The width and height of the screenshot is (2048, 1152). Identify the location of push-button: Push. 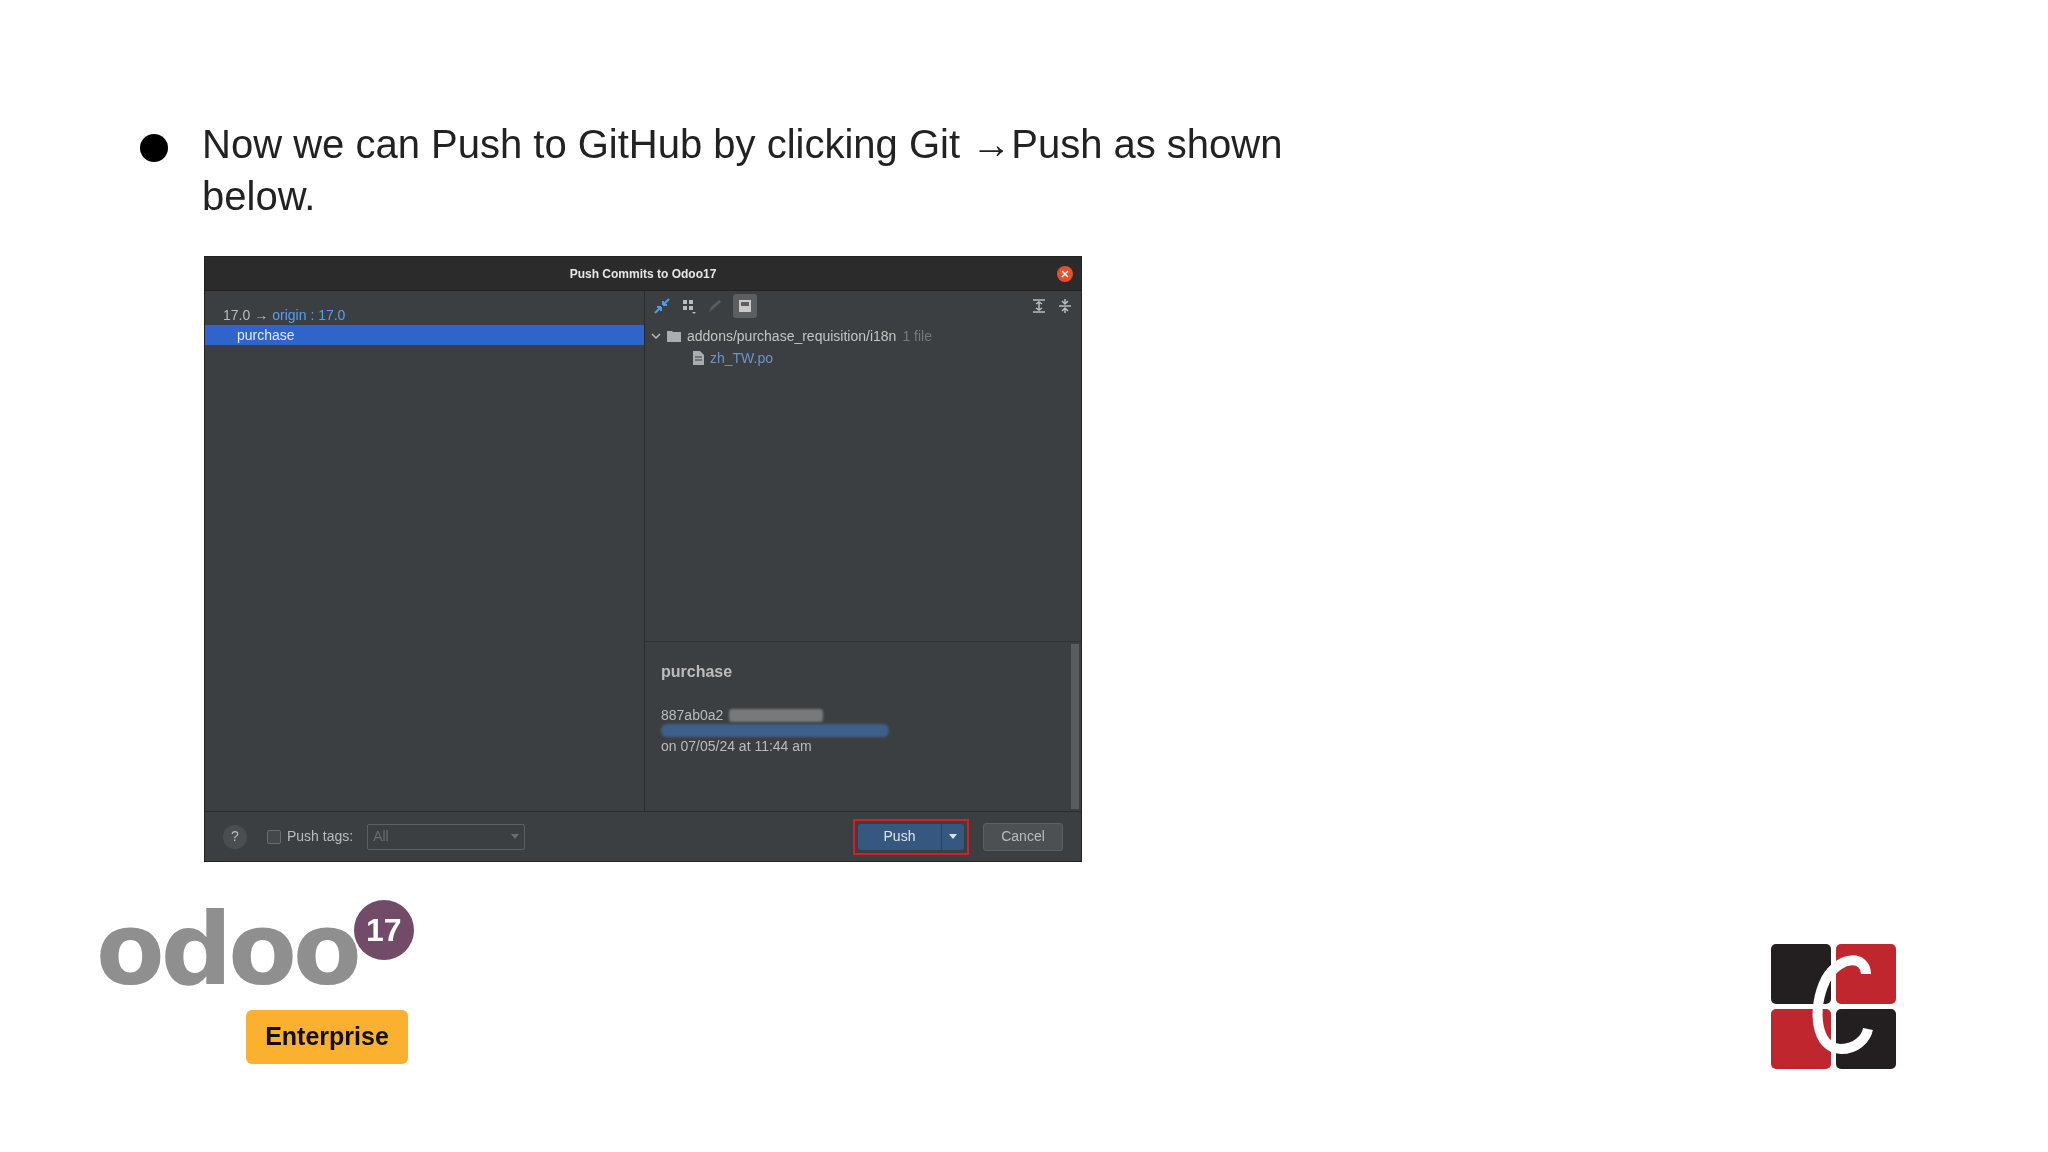
(900, 836).